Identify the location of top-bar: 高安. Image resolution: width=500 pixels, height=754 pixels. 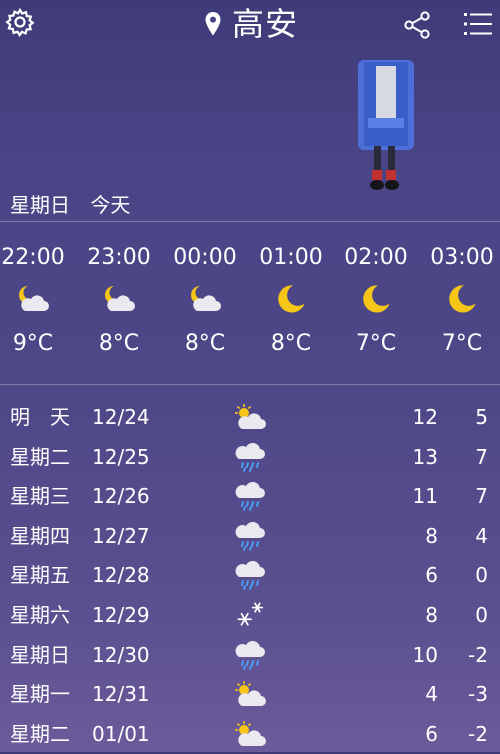
(250, 25).